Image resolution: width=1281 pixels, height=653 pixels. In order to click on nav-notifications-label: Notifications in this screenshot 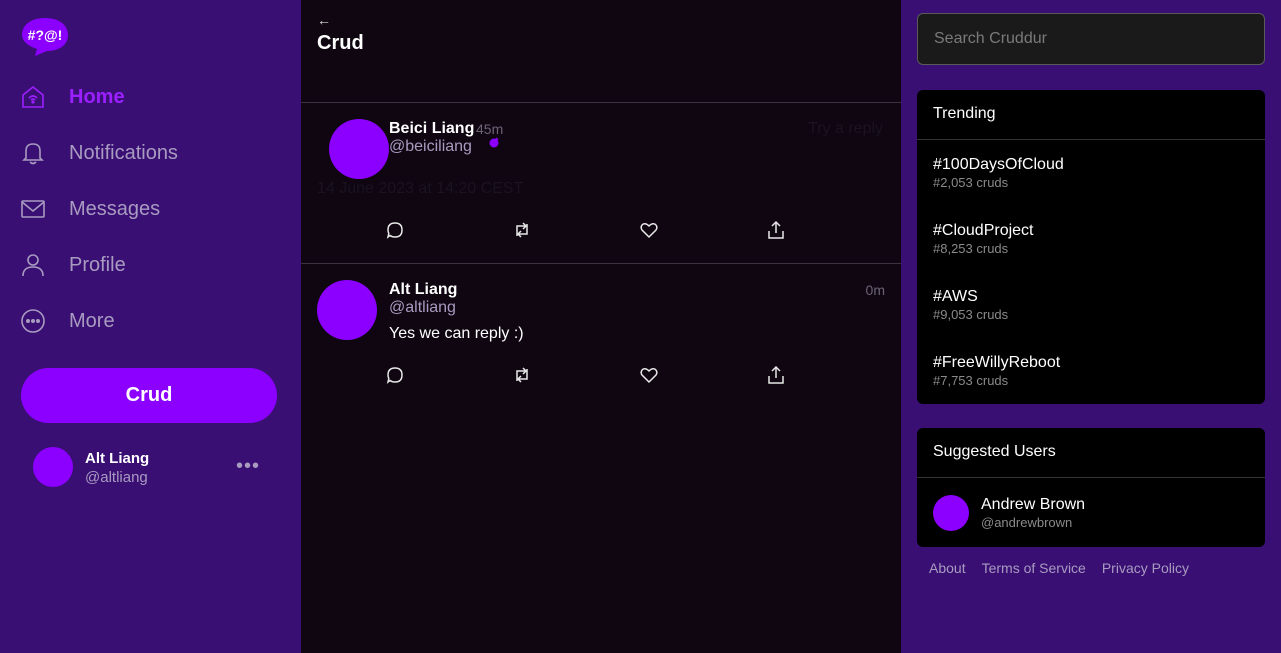, I will do `click(123, 152)`.